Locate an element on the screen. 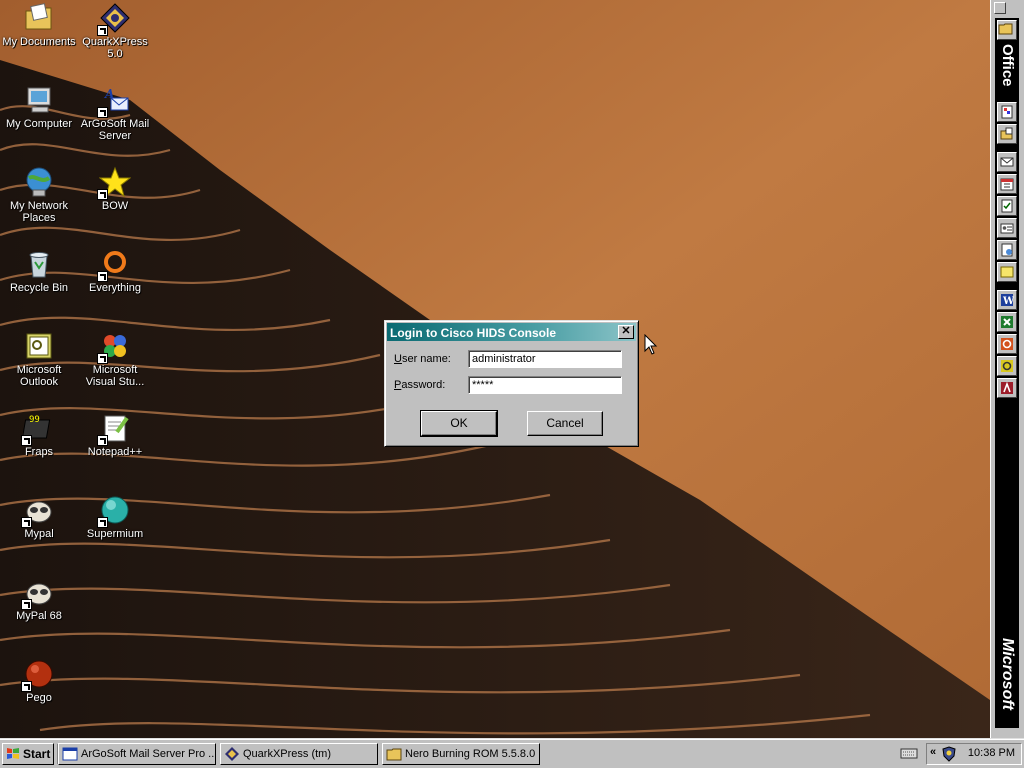 The width and height of the screenshot is (1024, 768). office-new-note-button is located at coordinates (1007, 272).